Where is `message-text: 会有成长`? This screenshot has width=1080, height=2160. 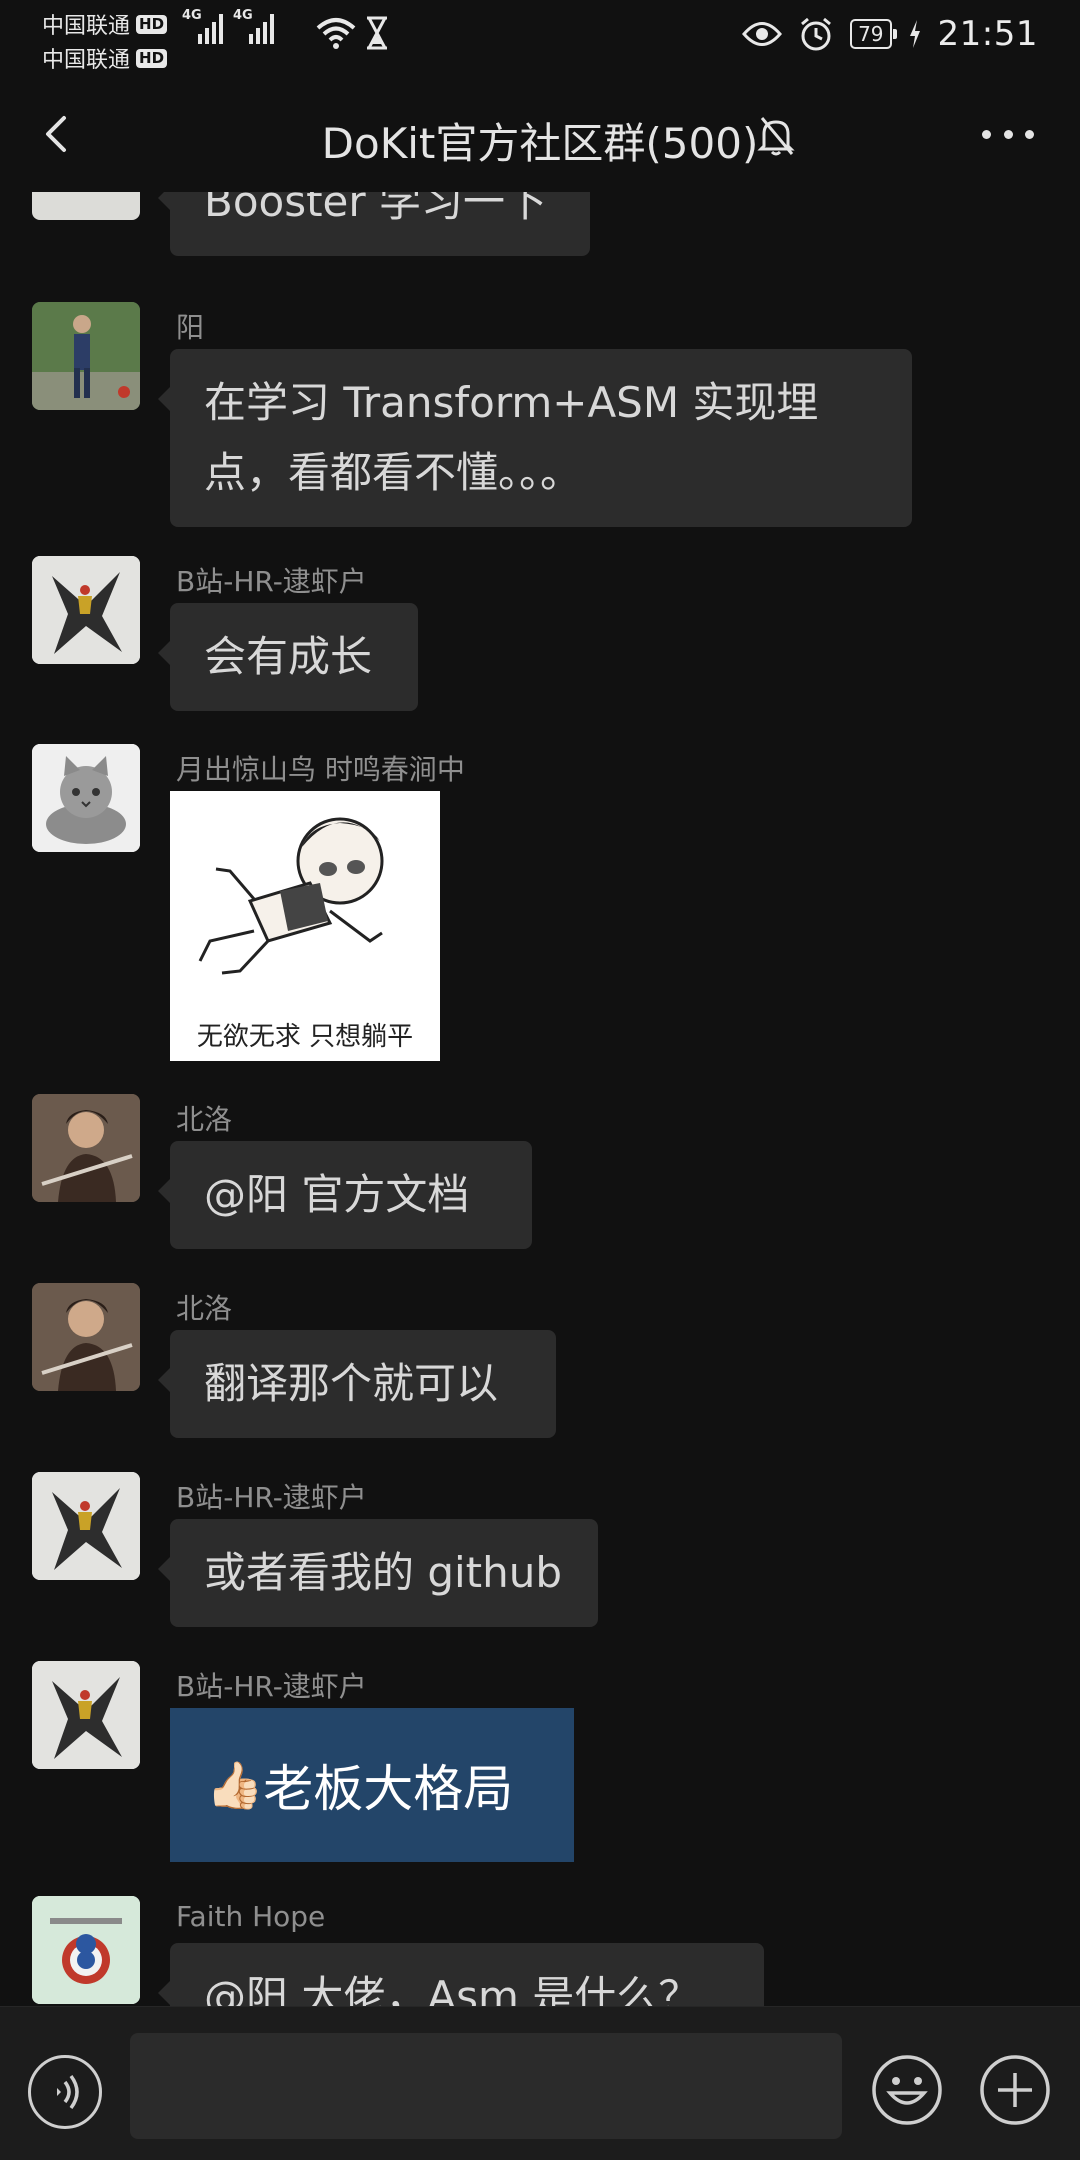 message-text: 会有成长 is located at coordinates (288, 656).